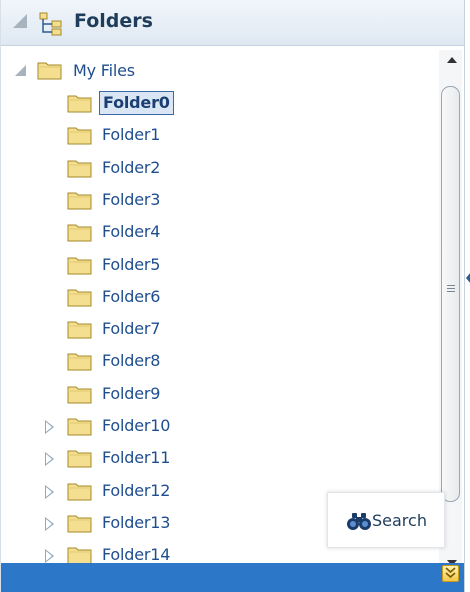  I want to click on tree-root-label: My Files, so click(104, 70).